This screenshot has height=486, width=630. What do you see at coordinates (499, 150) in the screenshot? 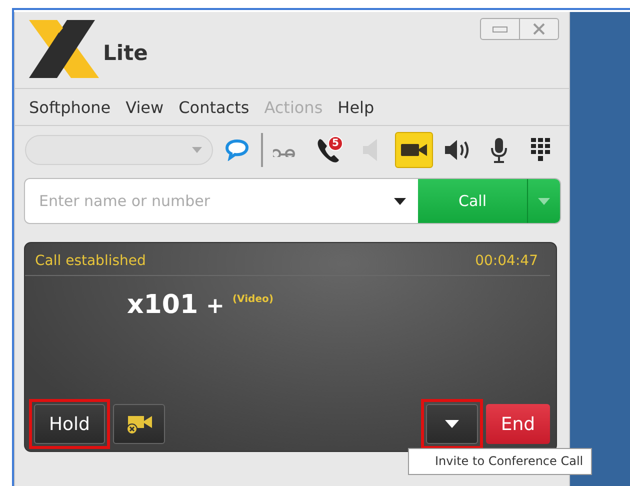
I see `microphone-icon` at bounding box center [499, 150].